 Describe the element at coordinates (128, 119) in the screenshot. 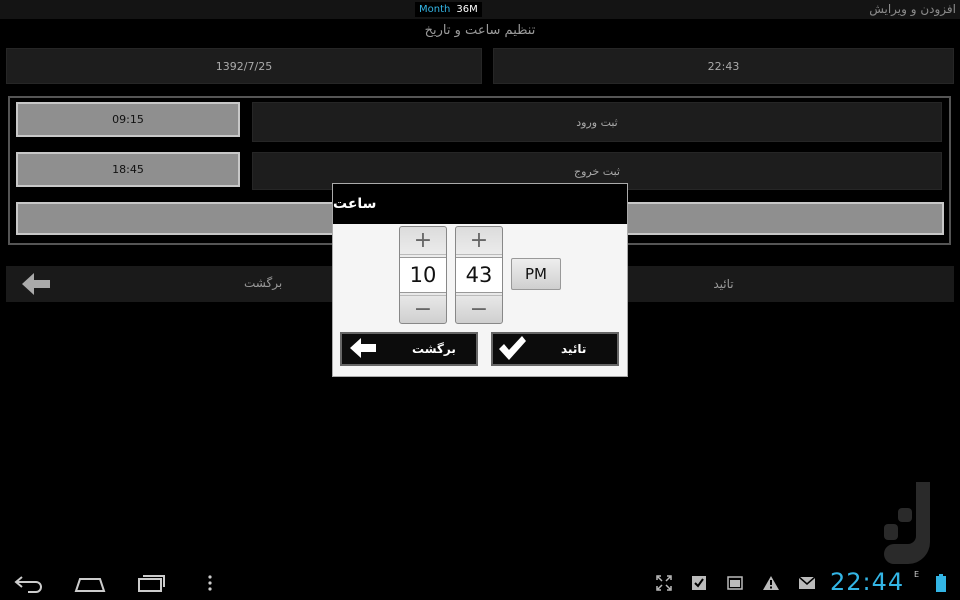

I see `entry-time-field: 09:15` at that location.